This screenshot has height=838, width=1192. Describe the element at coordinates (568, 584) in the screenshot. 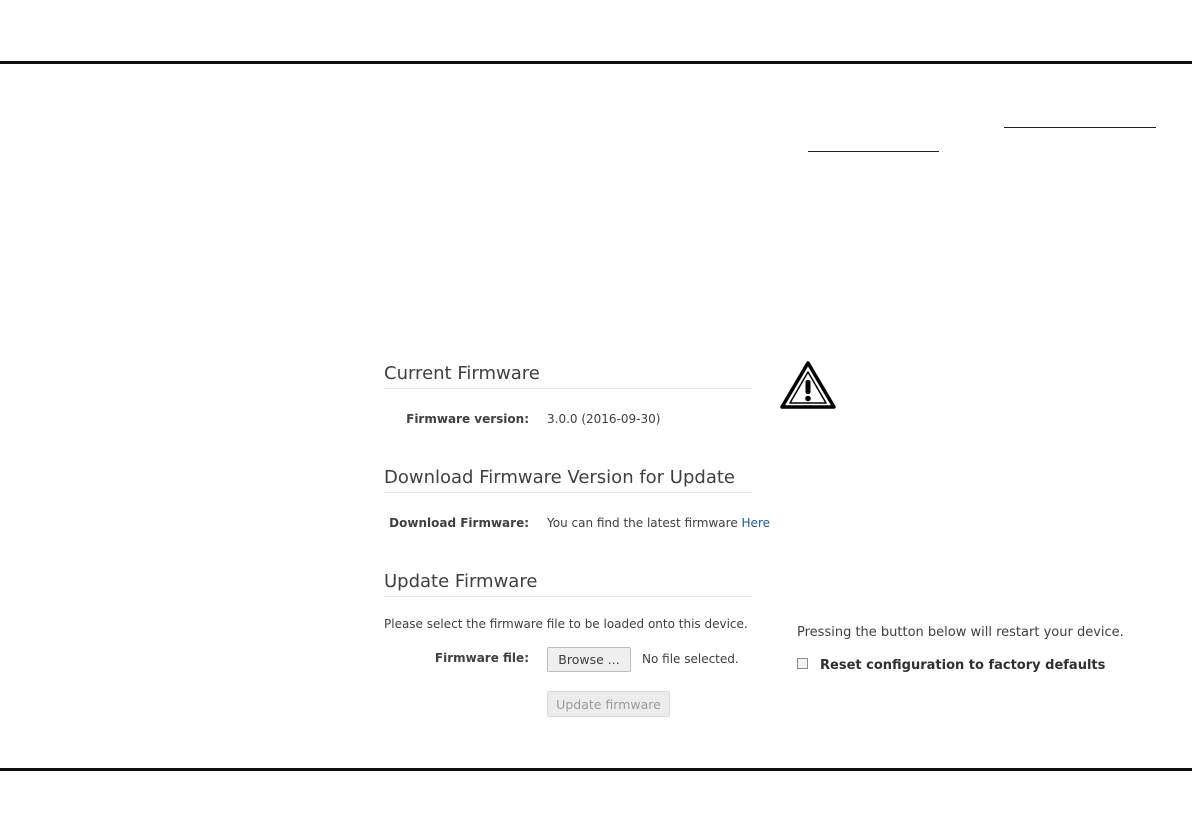

I see `update-firmware-title: Update Firmware` at that location.